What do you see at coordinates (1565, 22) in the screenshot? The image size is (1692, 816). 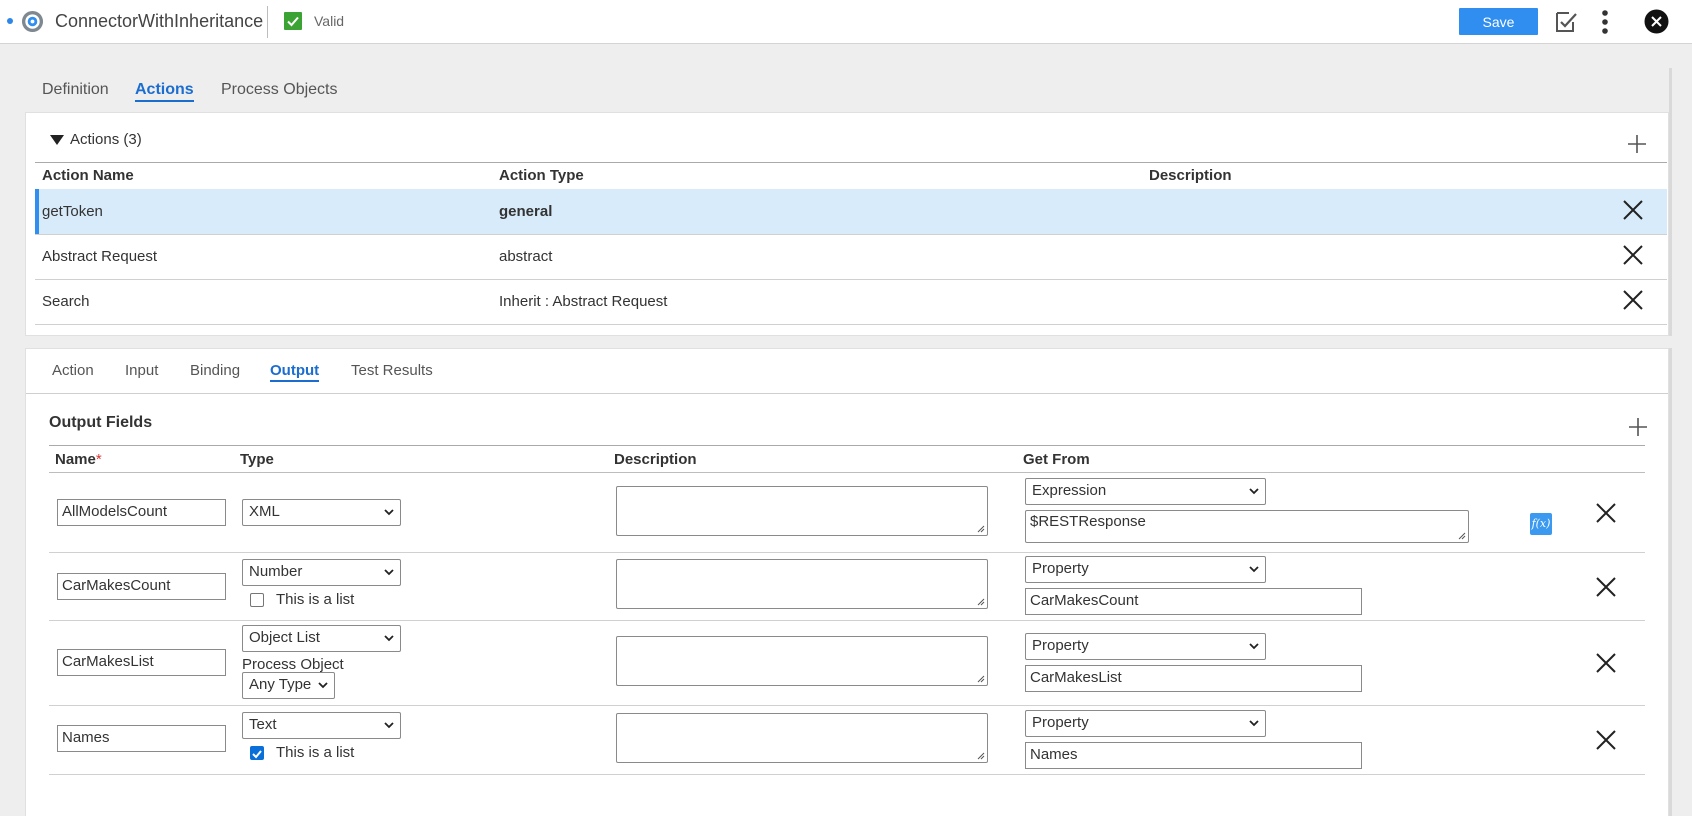 I see `validate-icon` at bounding box center [1565, 22].